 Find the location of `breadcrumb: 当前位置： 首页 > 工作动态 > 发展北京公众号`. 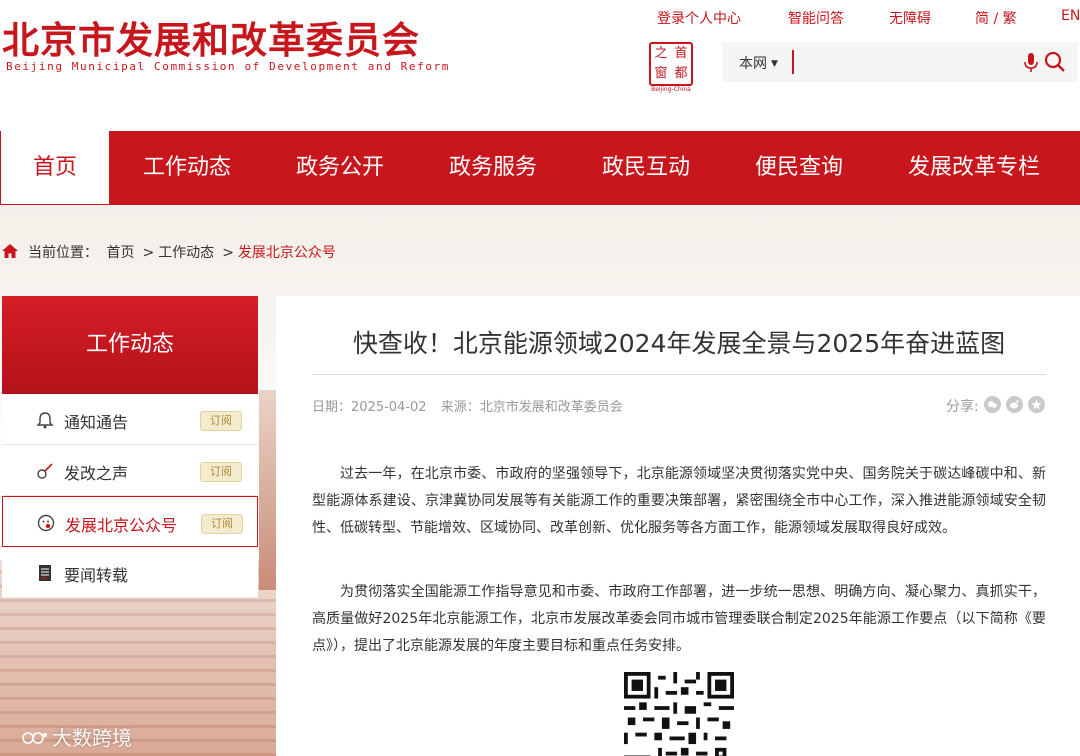

breadcrumb: 当前位置： 首页 > 工作动态 > 发展北京公众号 is located at coordinates (171, 252).